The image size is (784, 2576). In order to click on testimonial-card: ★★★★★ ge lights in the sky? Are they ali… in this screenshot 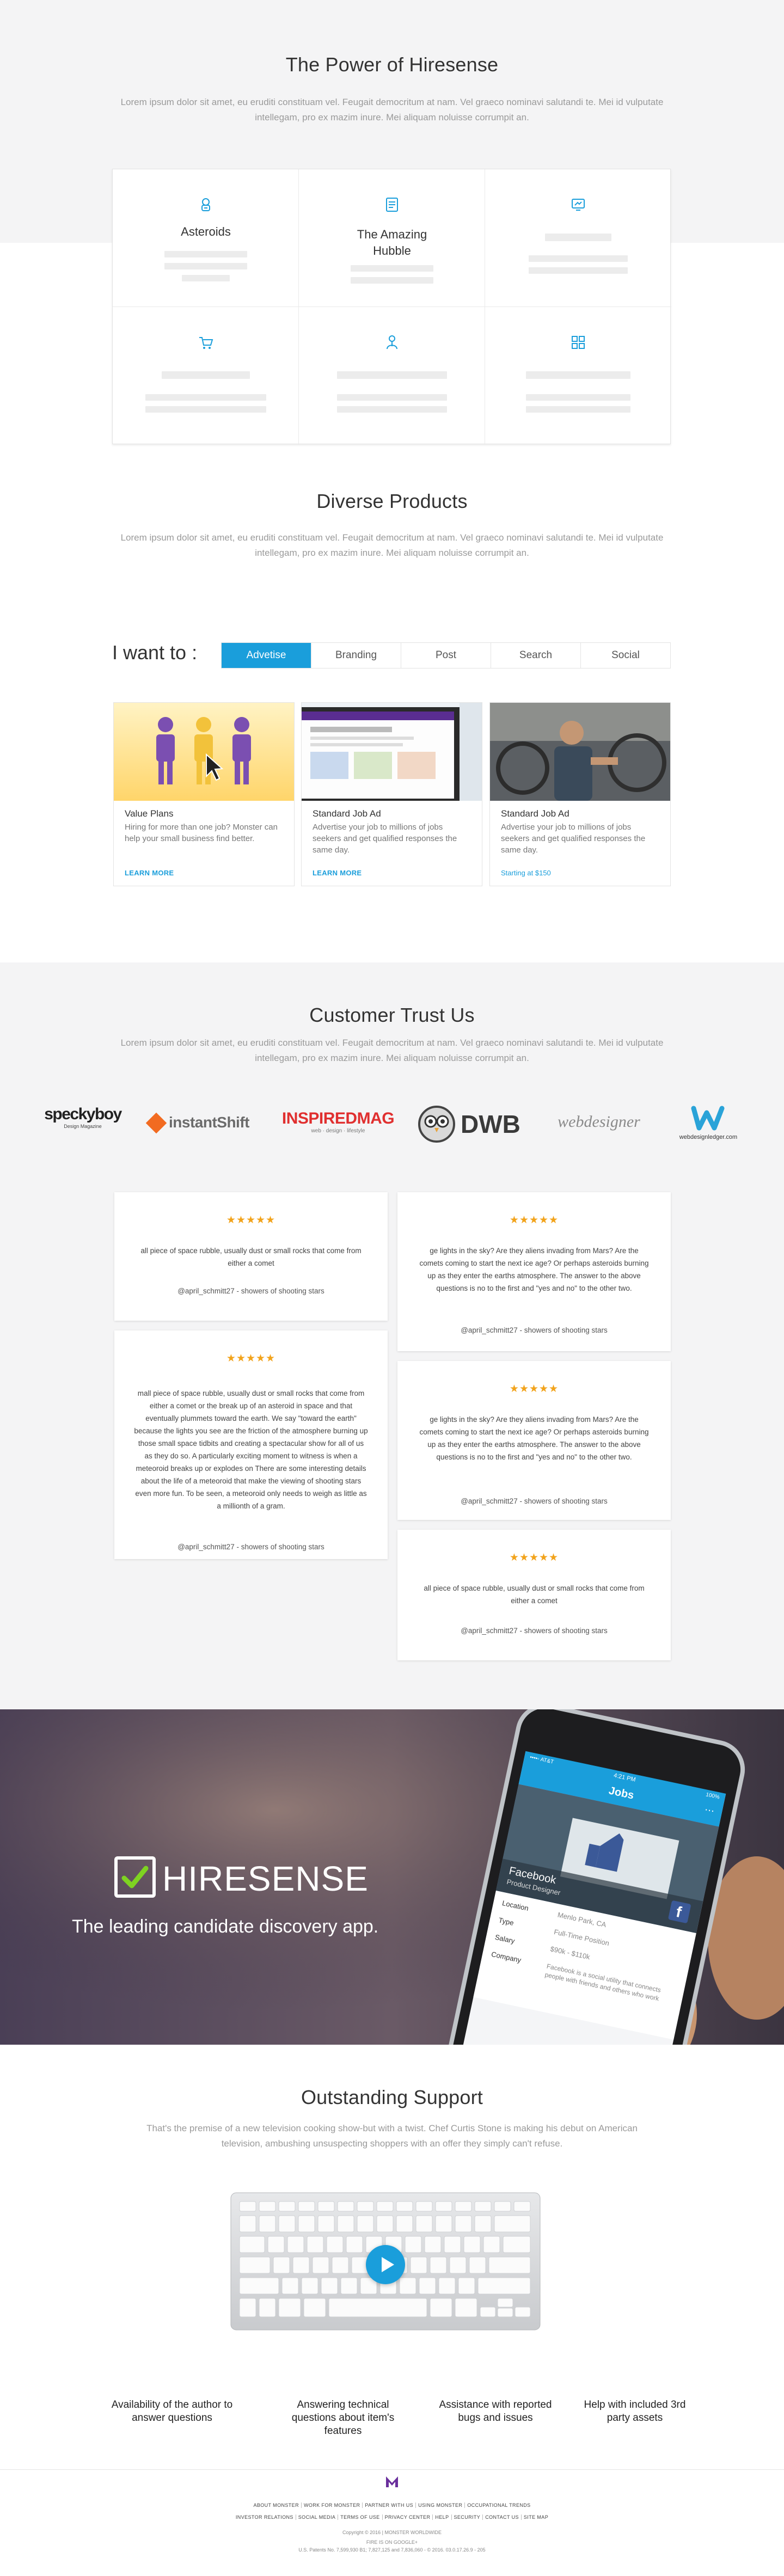, I will do `click(534, 1440)`.